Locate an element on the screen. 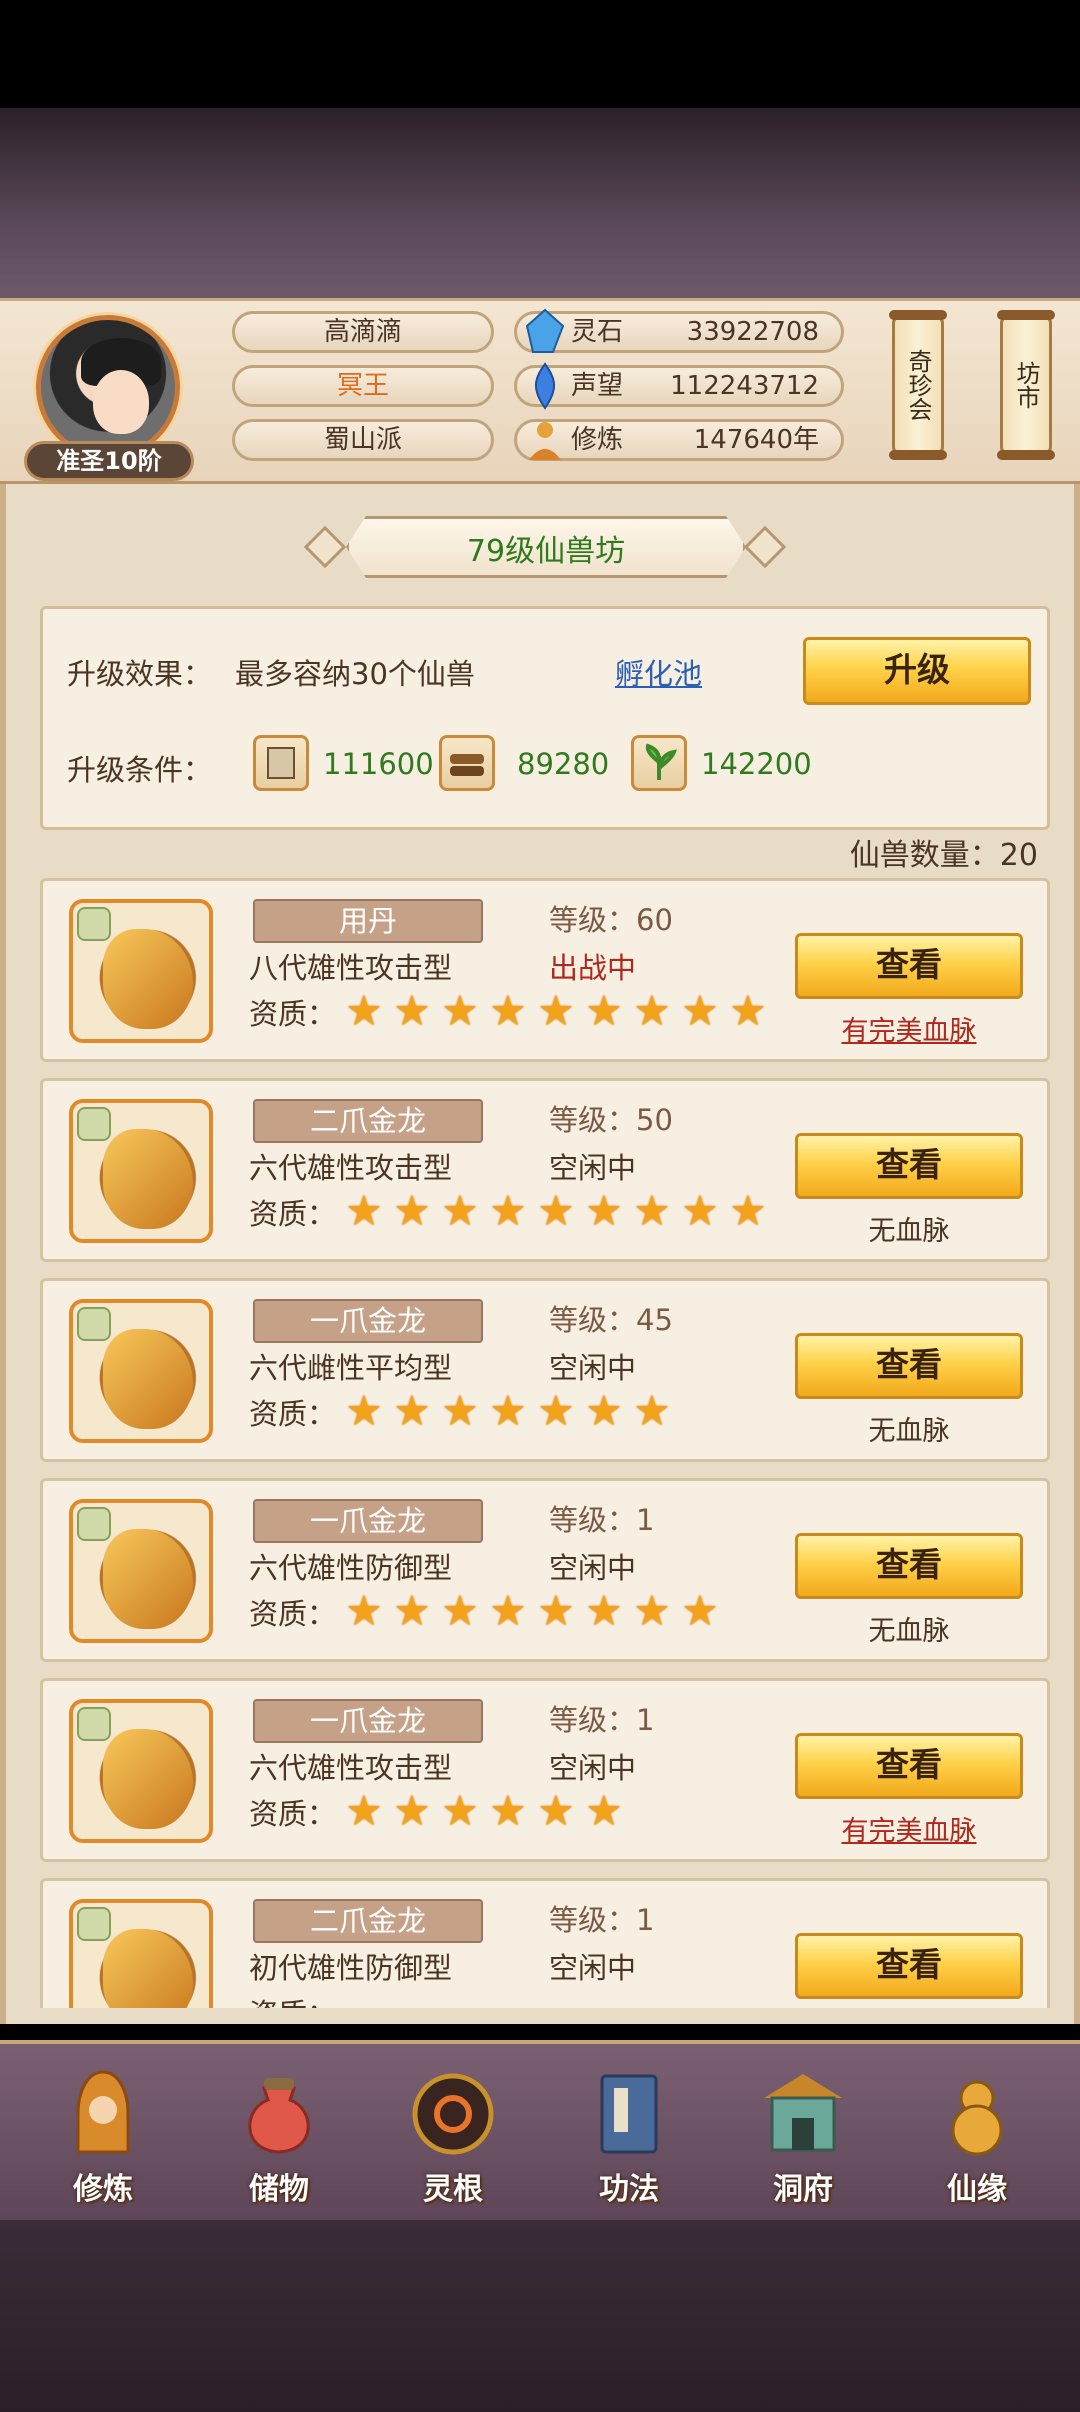 The height and width of the screenshot is (2412, 1080). resource-label: 灵石 is located at coordinates (597, 332).